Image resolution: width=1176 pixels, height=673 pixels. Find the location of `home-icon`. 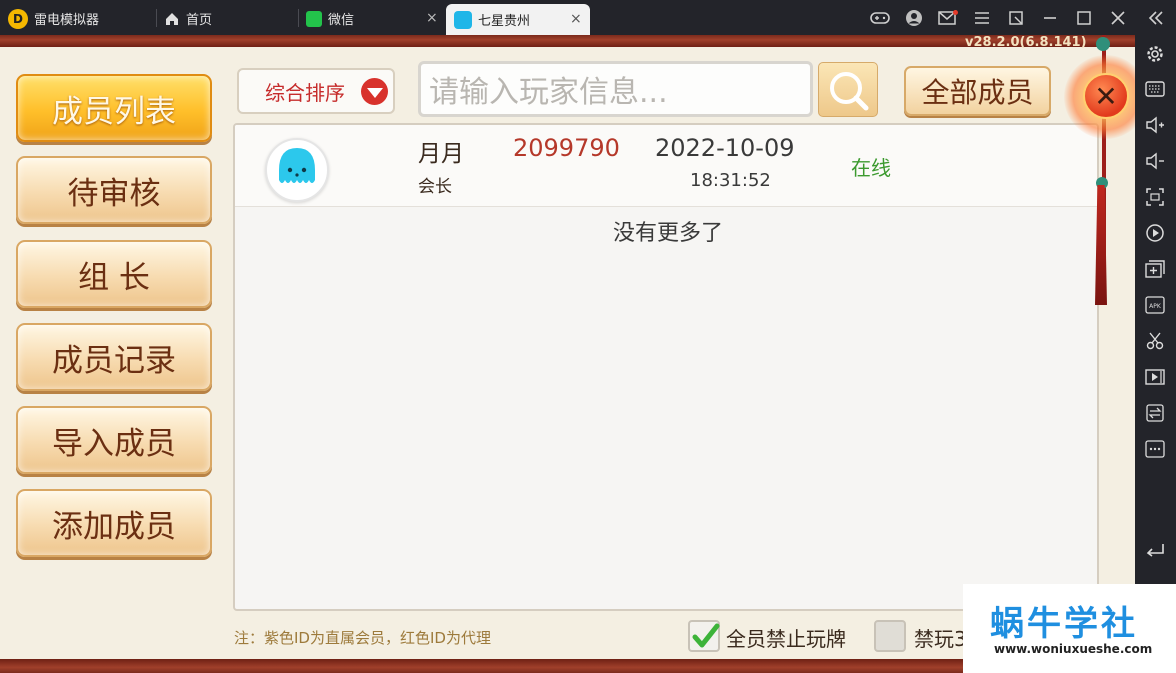

home-icon is located at coordinates (172, 18).